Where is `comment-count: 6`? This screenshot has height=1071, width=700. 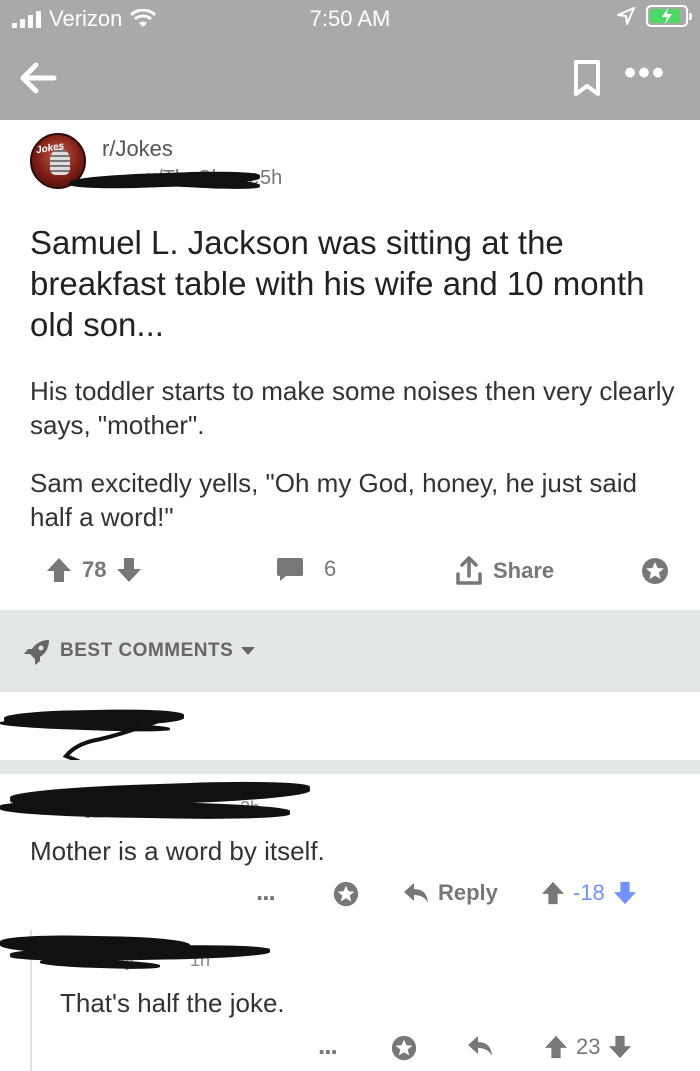 comment-count: 6 is located at coordinates (330, 568).